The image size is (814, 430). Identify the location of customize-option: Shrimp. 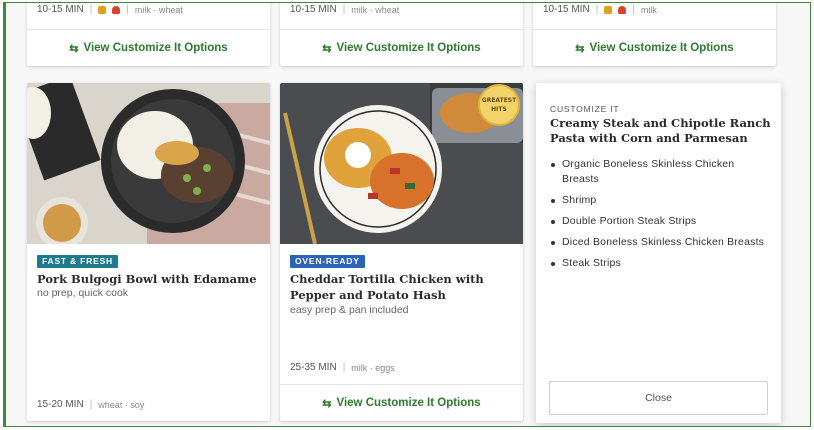
(657, 200).